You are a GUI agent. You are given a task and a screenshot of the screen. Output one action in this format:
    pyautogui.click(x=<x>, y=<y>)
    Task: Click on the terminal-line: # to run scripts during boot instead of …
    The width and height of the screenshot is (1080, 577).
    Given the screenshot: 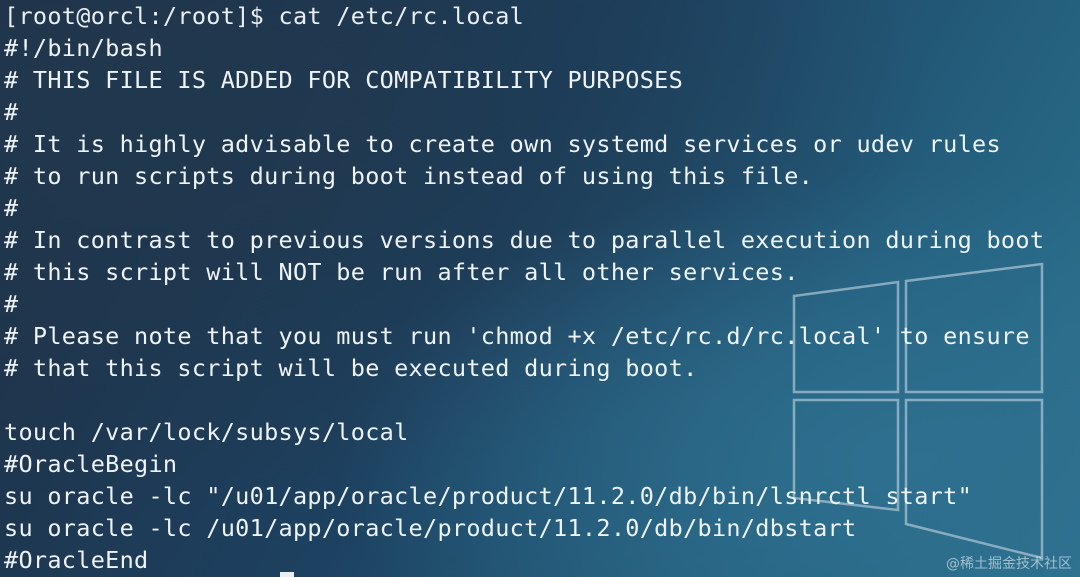 What is the action you would take?
    pyautogui.click(x=409, y=176)
    